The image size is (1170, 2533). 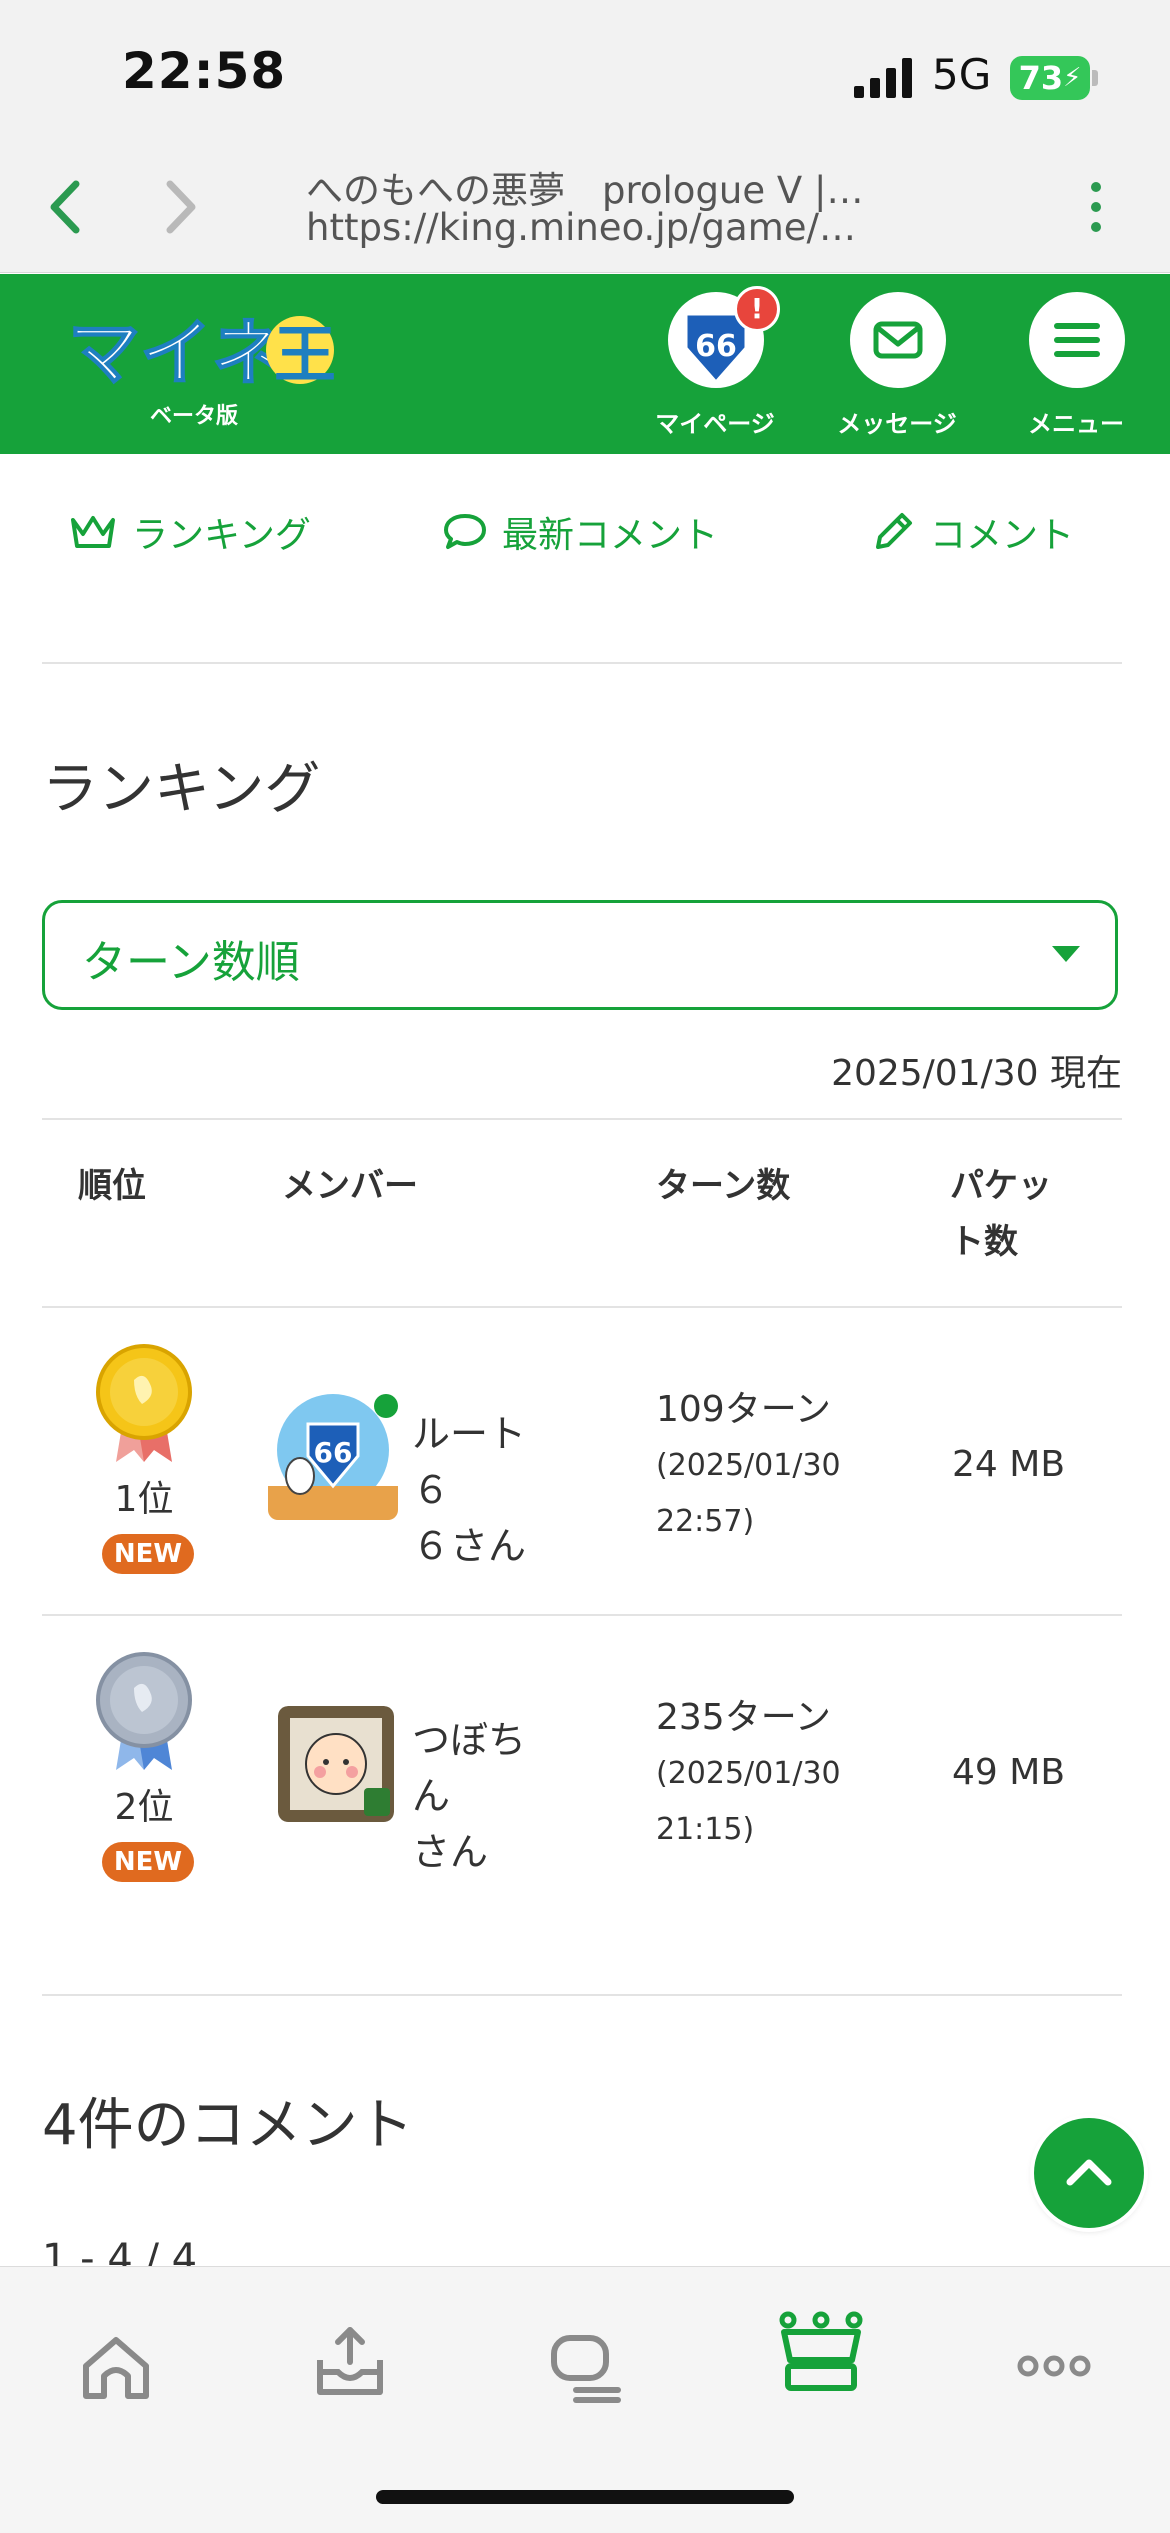 I want to click on network-type: 5G, so click(x=962, y=74).